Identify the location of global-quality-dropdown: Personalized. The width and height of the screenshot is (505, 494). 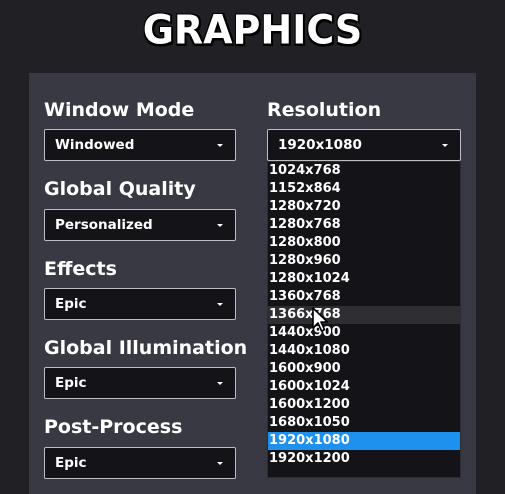
(140, 225).